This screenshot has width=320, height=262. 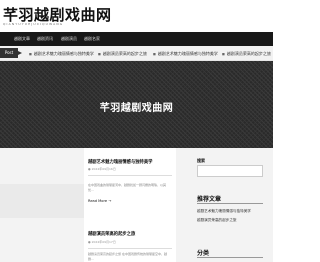 What do you see at coordinates (136, 16) in the screenshot?
I see `site-header: 芊羽越剧戏曲网 QIANYUYUEJUXIQUWANG` at bounding box center [136, 16].